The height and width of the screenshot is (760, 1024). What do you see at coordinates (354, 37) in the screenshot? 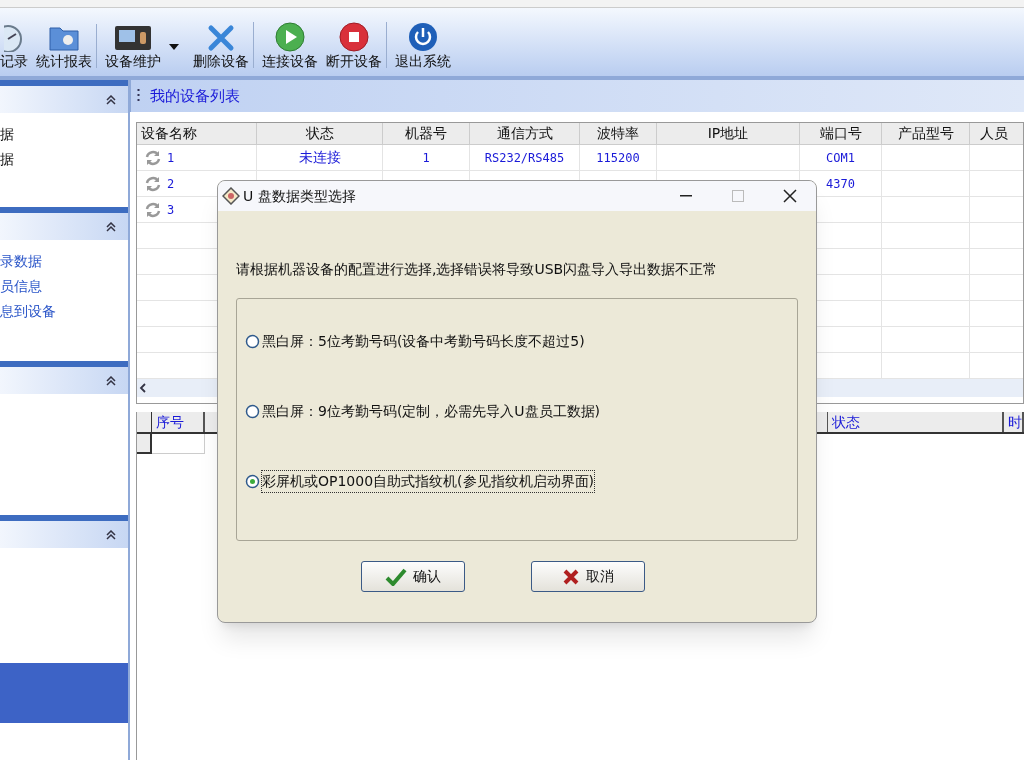
I see `stop-icon` at bounding box center [354, 37].